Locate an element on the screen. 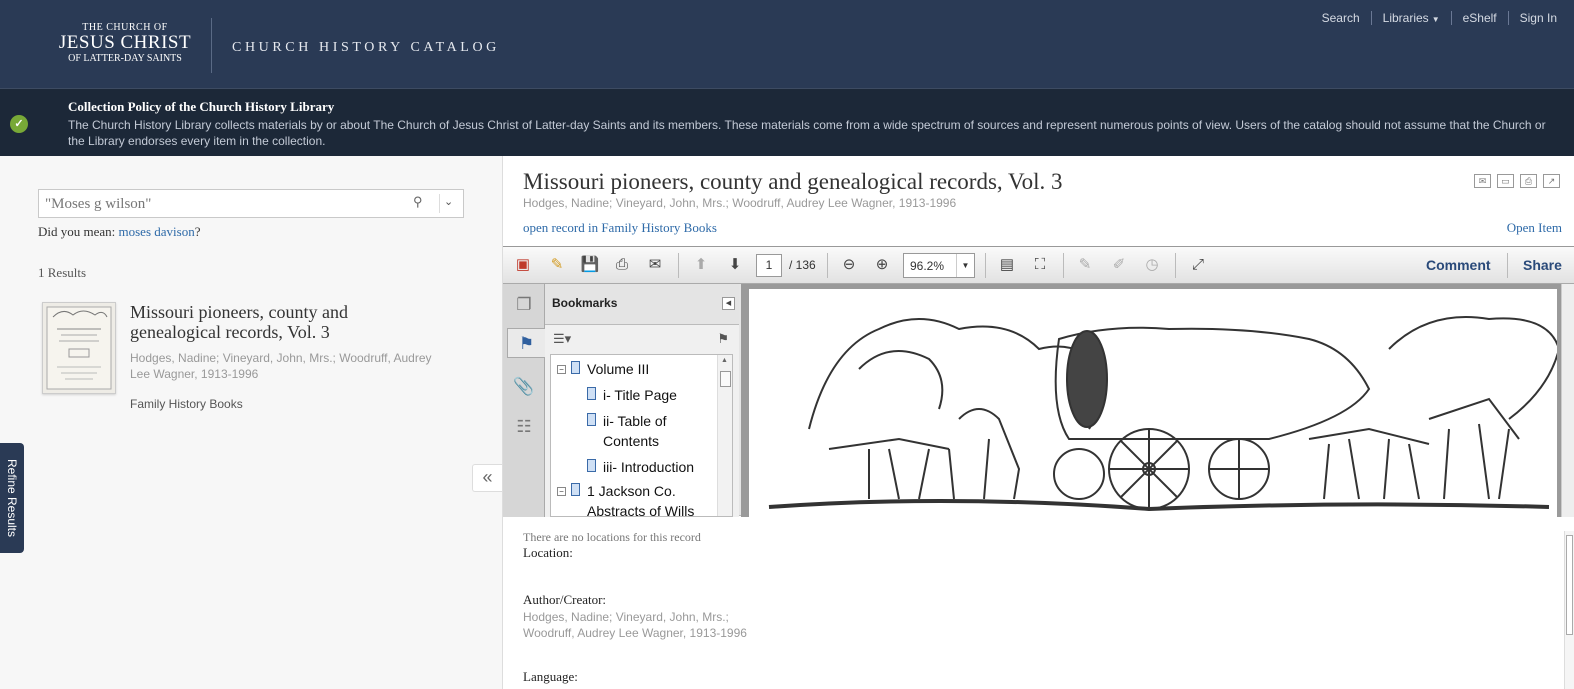  result-source: Family History Books is located at coordinates (186, 404).